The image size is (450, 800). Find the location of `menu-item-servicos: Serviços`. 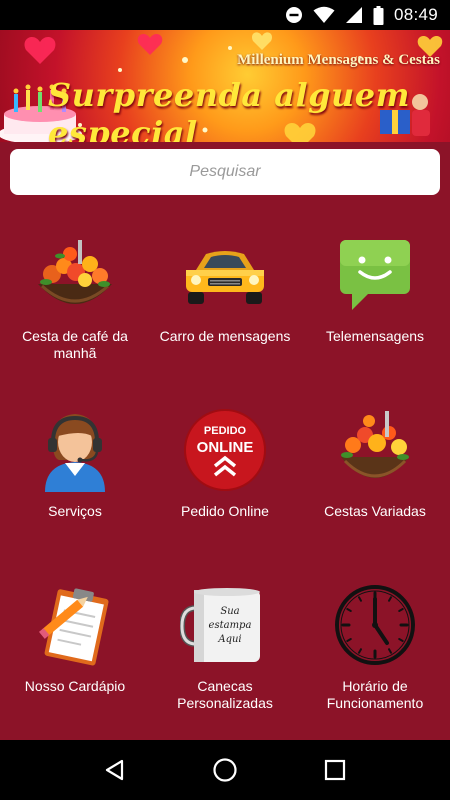

menu-item-servicos: Serviços is located at coordinates (75, 470).